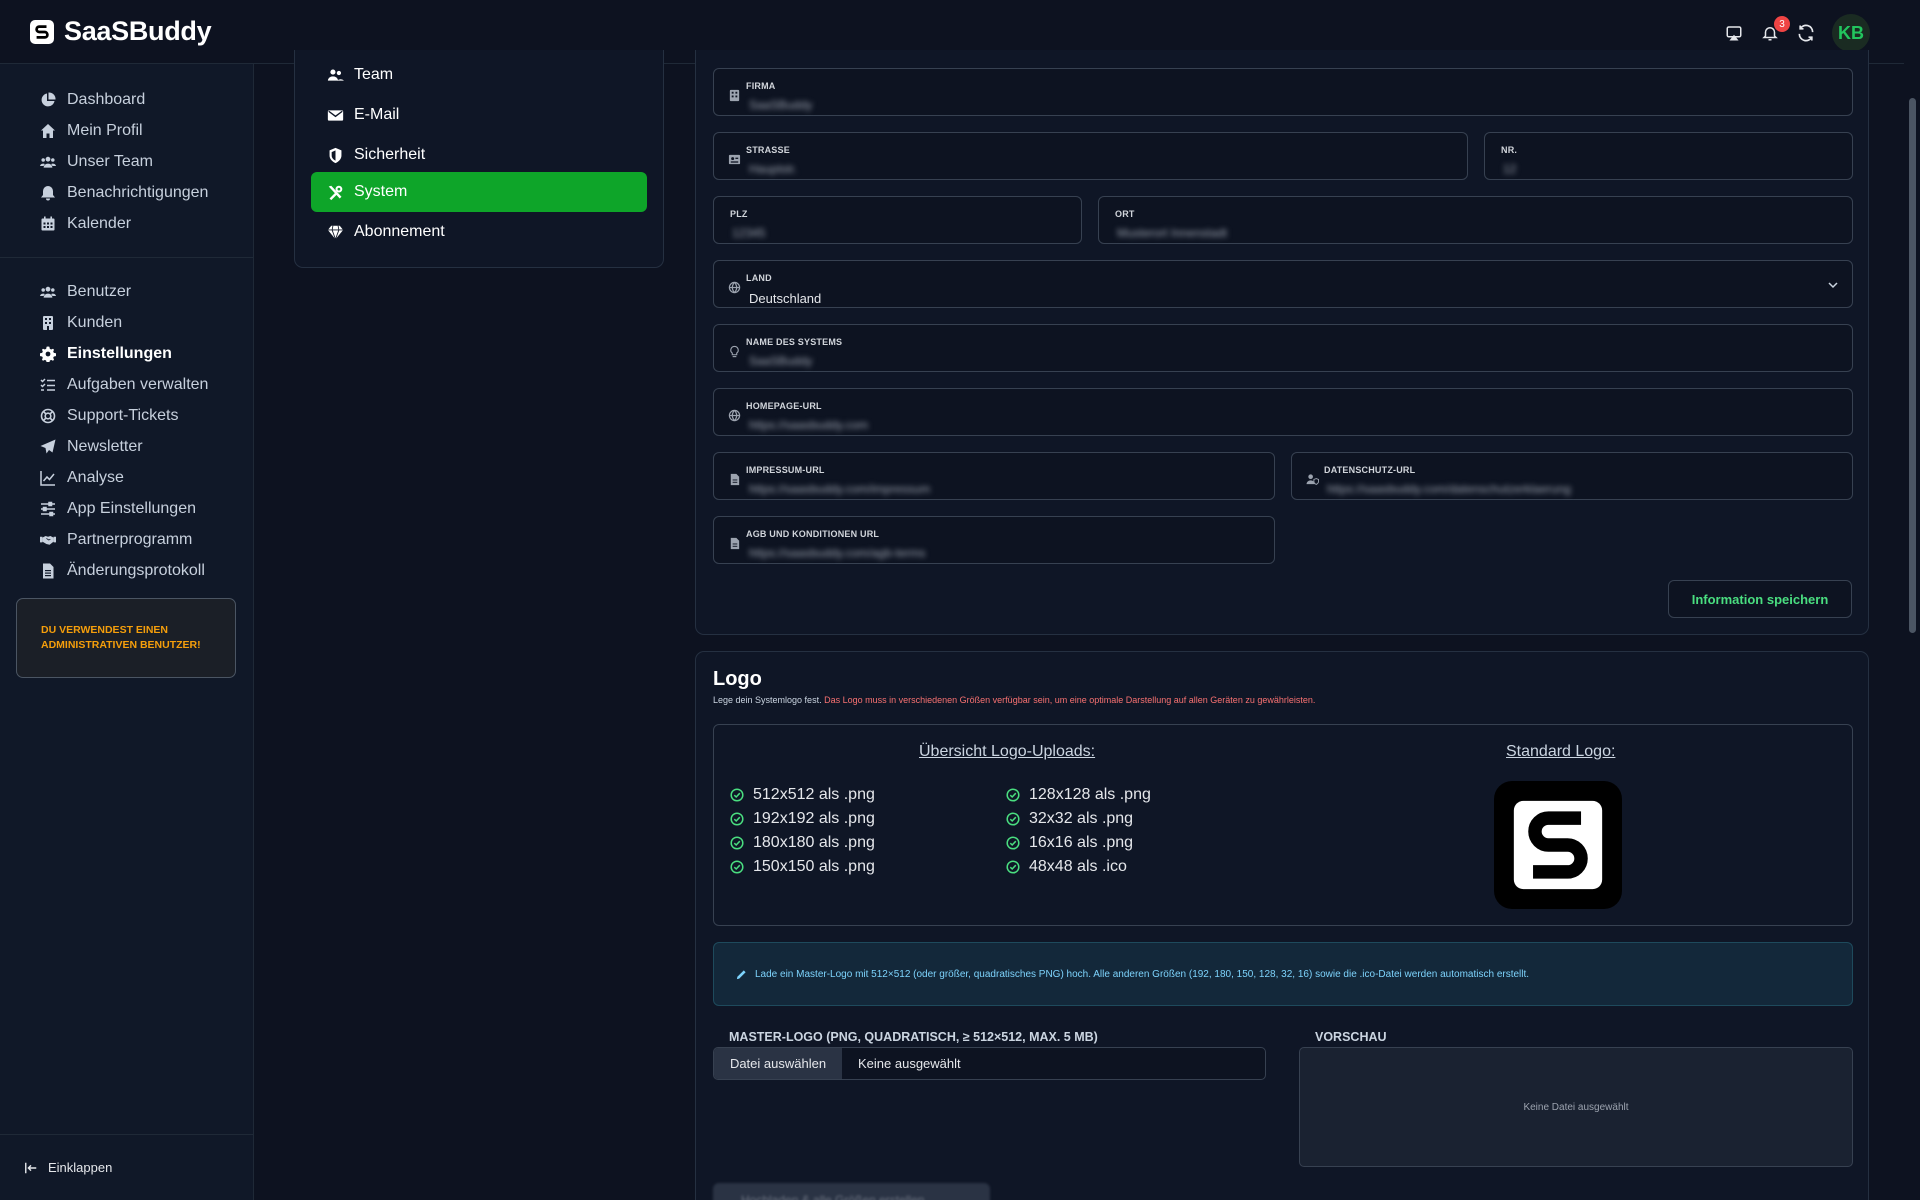 This screenshot has width=1920, height=1200. I want to click on settings-tab-label: Abonnement, so click(399, 231).